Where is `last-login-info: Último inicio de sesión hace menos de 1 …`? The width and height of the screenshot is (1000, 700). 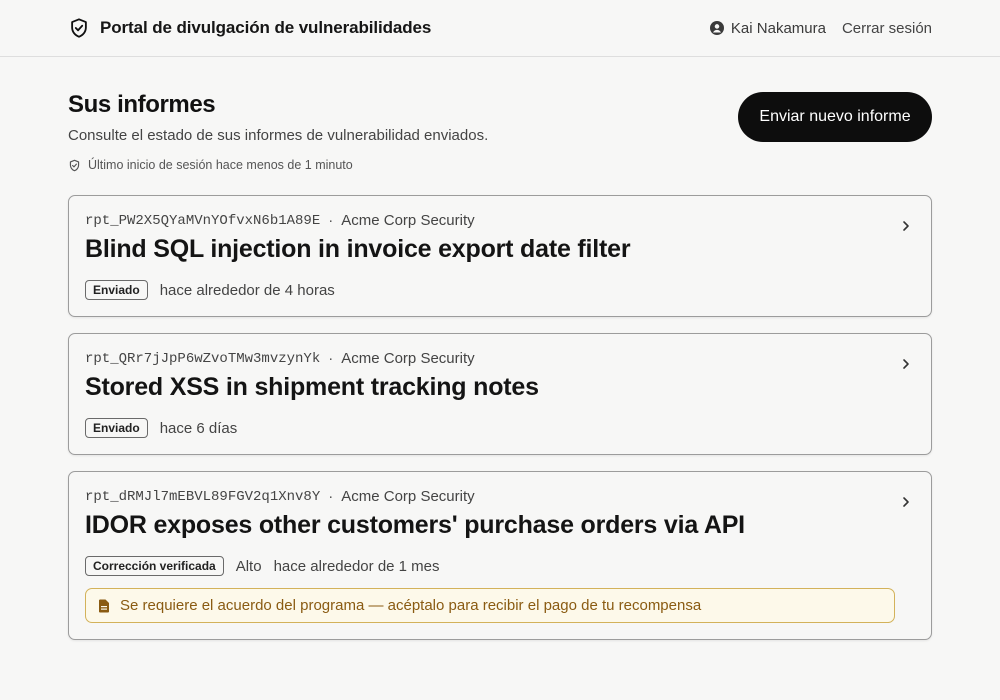 last-login-info: Último inicio de sesión hace menos de 1 … is located at coordinates (278, 165).